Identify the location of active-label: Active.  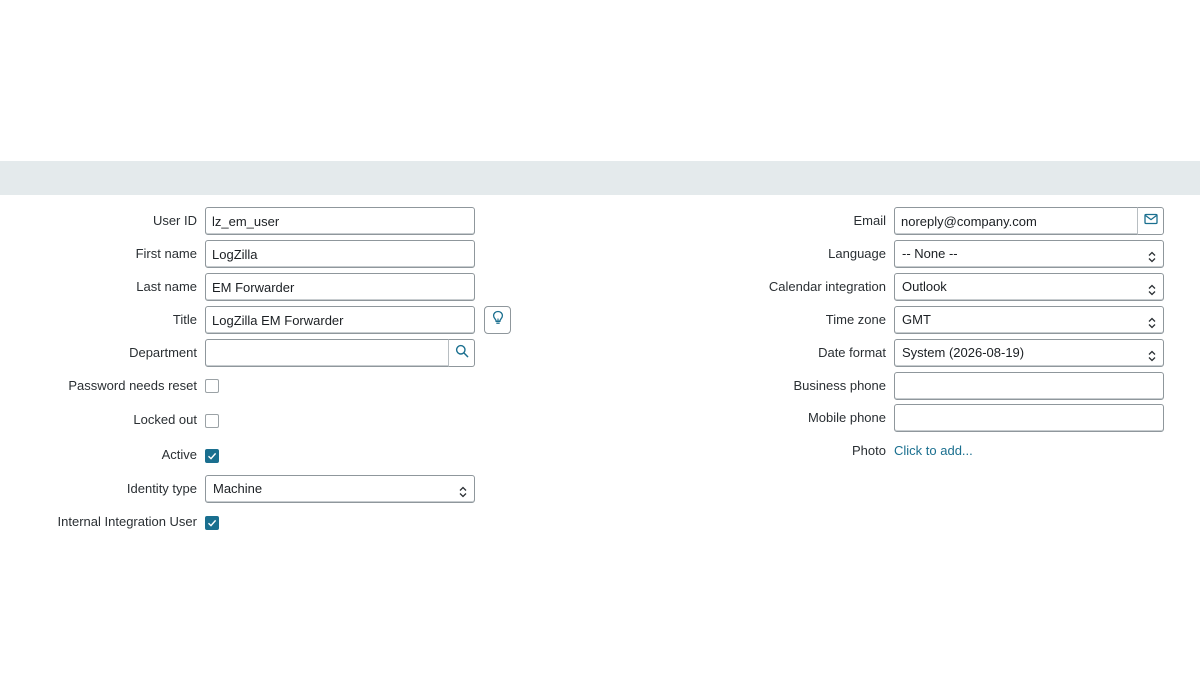
(179, 454).